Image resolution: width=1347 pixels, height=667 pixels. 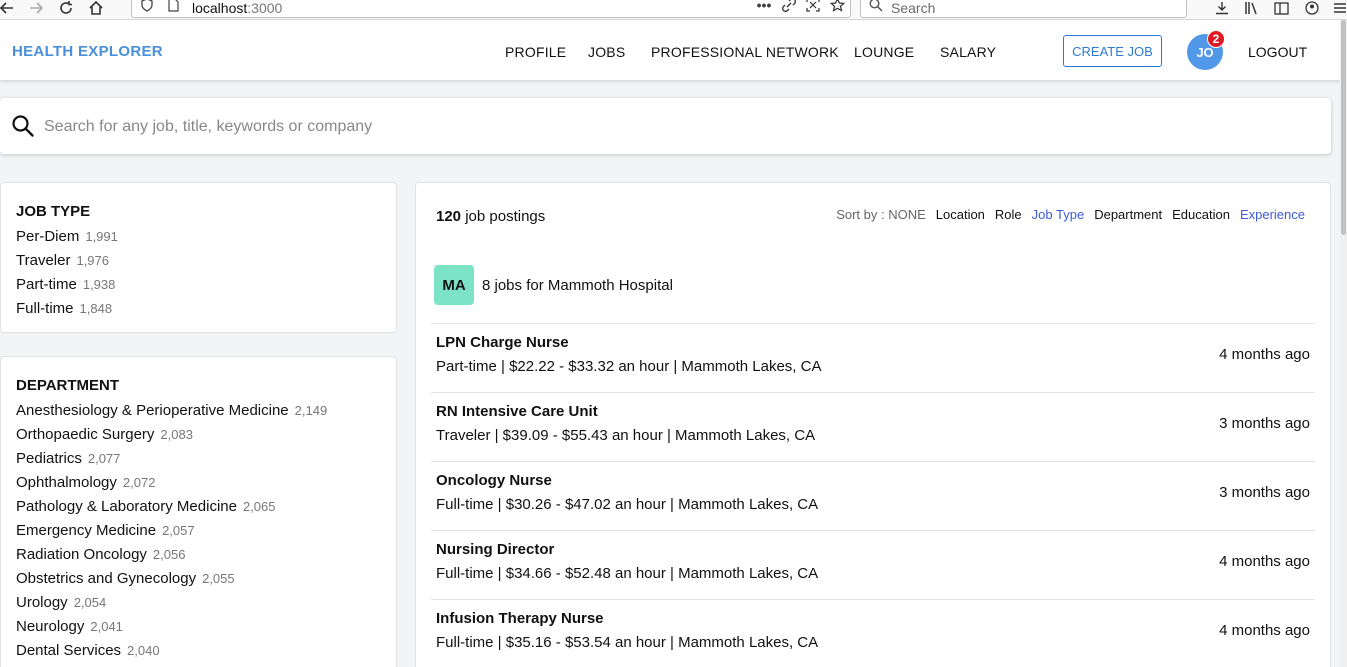 What do you see at coordinates (517, 411) in the screenshot?
I see `job-title: RN Intensive Care Unit` at bounding box center [517, 411].